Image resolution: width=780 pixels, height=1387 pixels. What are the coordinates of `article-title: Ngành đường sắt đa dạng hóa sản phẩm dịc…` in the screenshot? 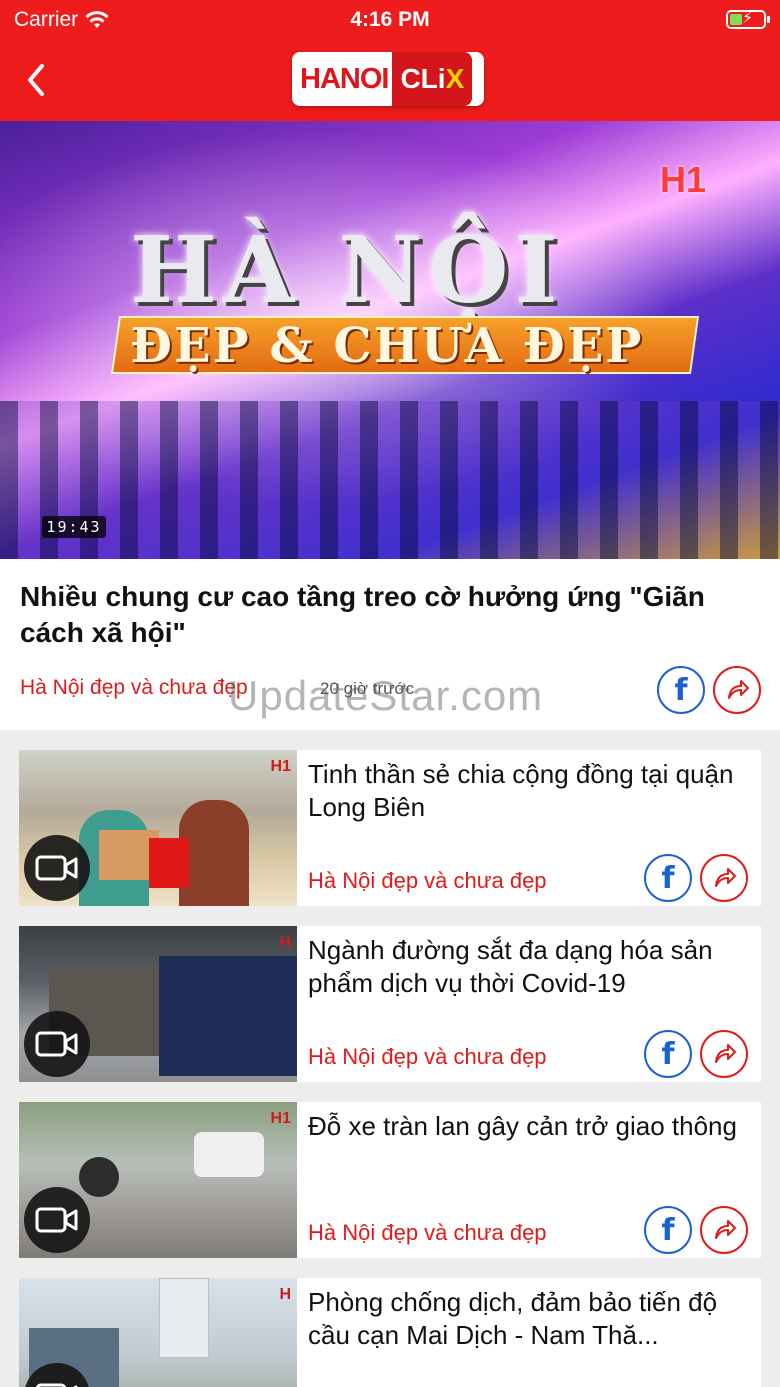 It's located at (528, 967).